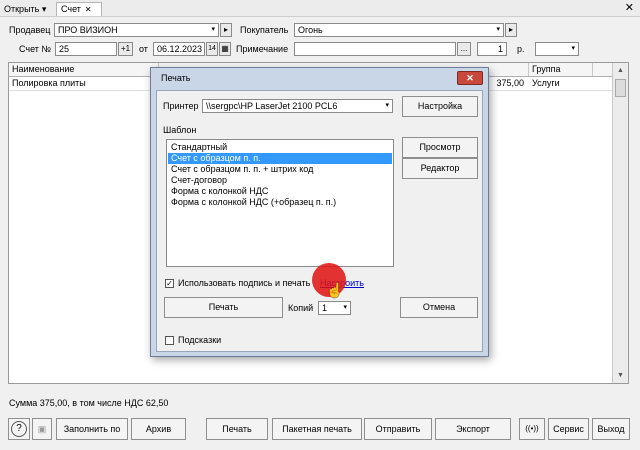  I want to click on use-signature-label: Использовать подпись и печать, so click(244, 283).